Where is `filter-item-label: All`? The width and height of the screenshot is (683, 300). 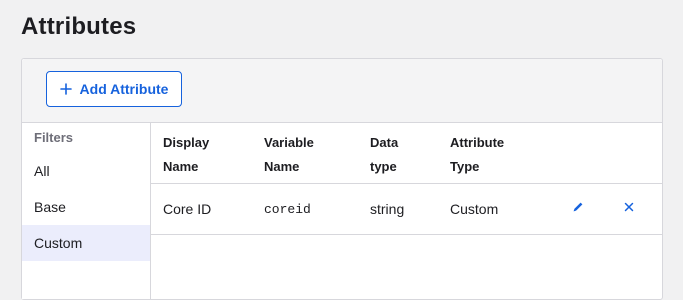
filter-item-label: All is located at coordinates (42, 171).